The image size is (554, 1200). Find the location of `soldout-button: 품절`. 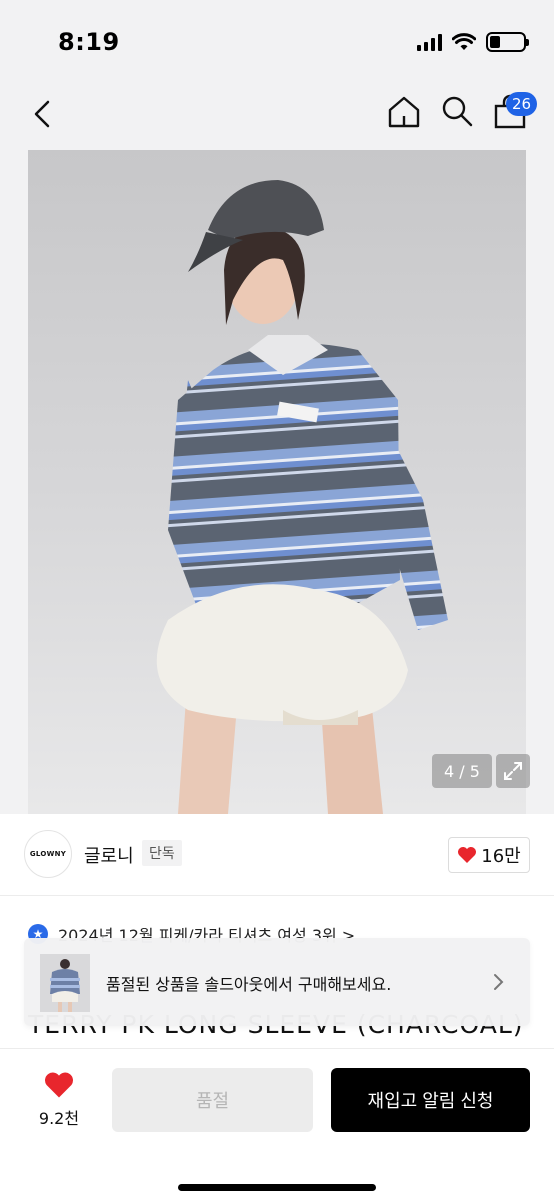

soldout-button: 품절 is located at coordinates (212, 1100).